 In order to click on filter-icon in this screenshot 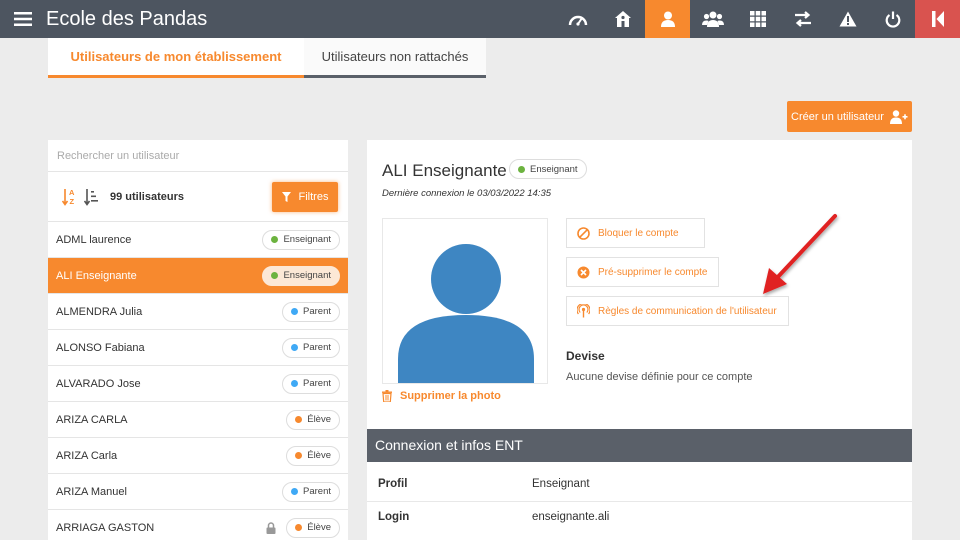, I will do `click(286, 197)`.